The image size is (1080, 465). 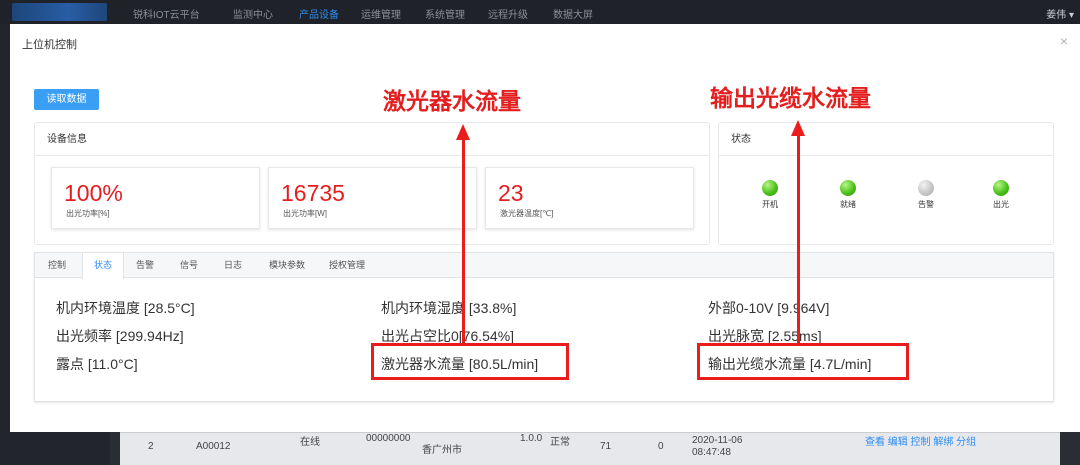 I want to click on indicator-emission: 出光, so click(x=1001, y=195).